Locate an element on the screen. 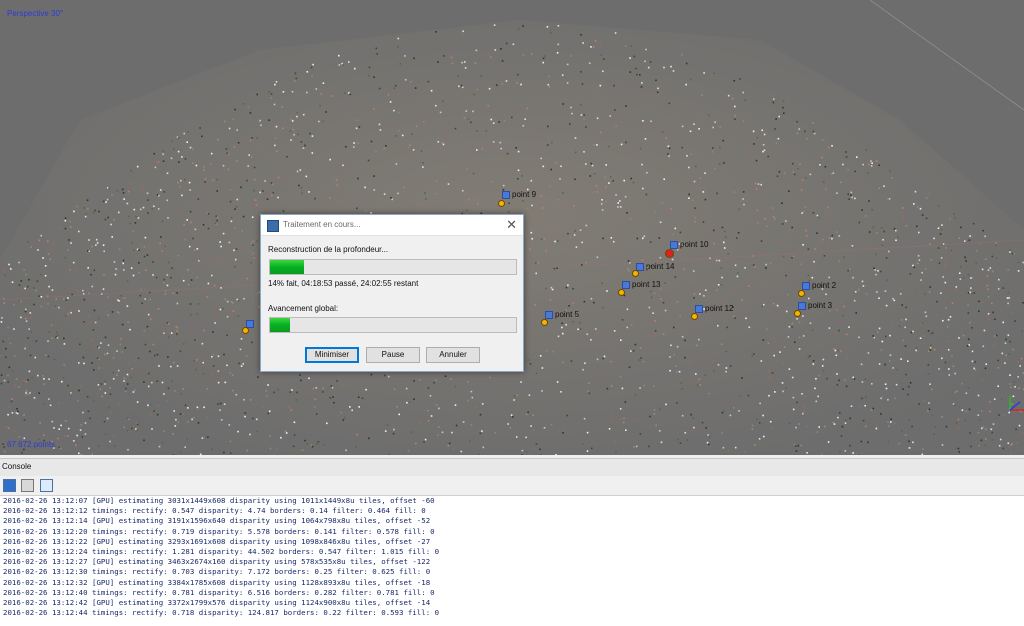  minimize-button: Minimiser is located at coordinates (332, 355).